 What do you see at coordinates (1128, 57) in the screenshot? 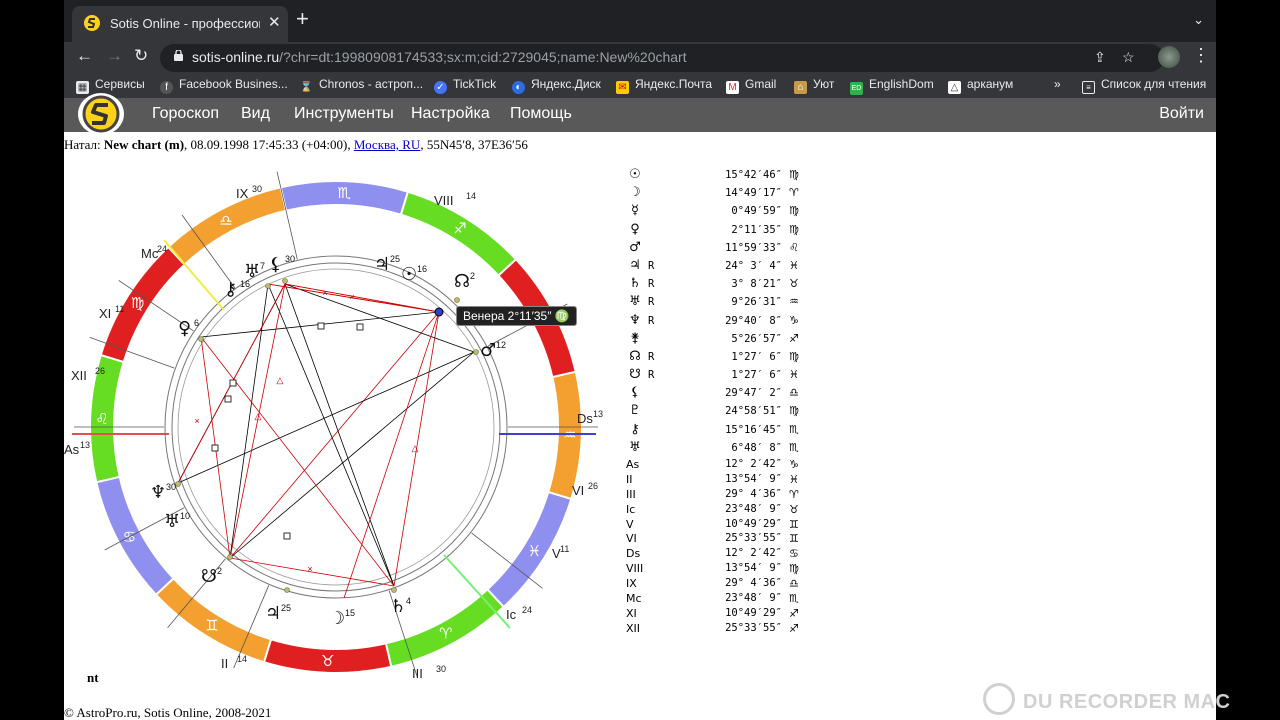
I see `bookmark-star-icon: ☆` at bounding box center [1128, 57].